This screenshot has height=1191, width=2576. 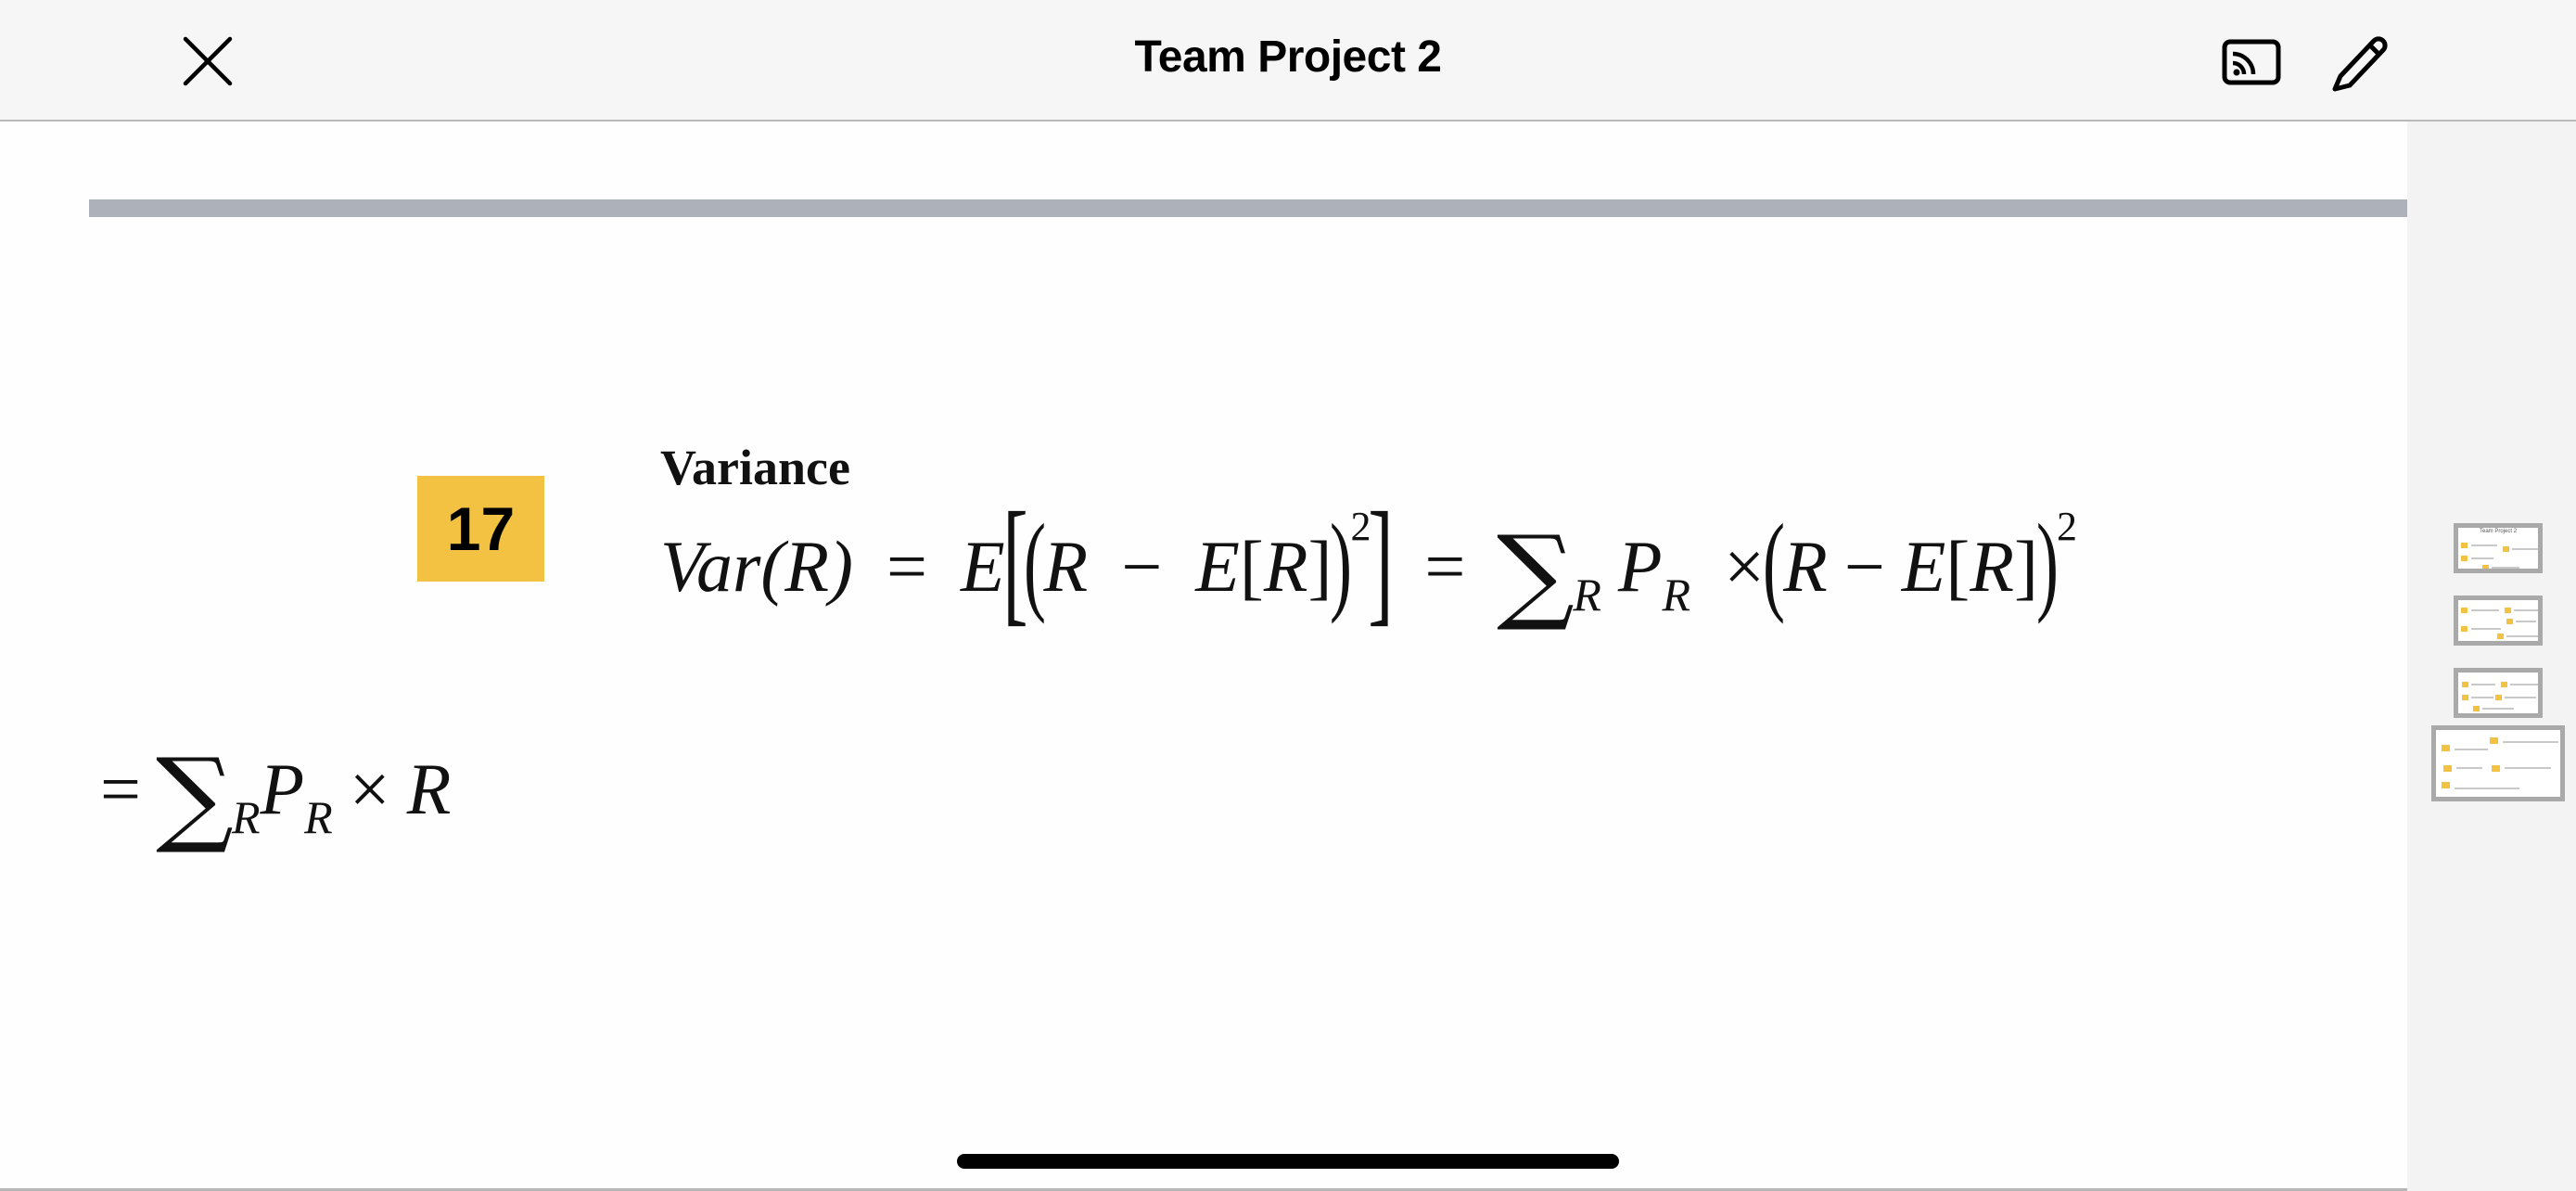 I want to click on page-divider-bar, so click(x=1248, y=208).